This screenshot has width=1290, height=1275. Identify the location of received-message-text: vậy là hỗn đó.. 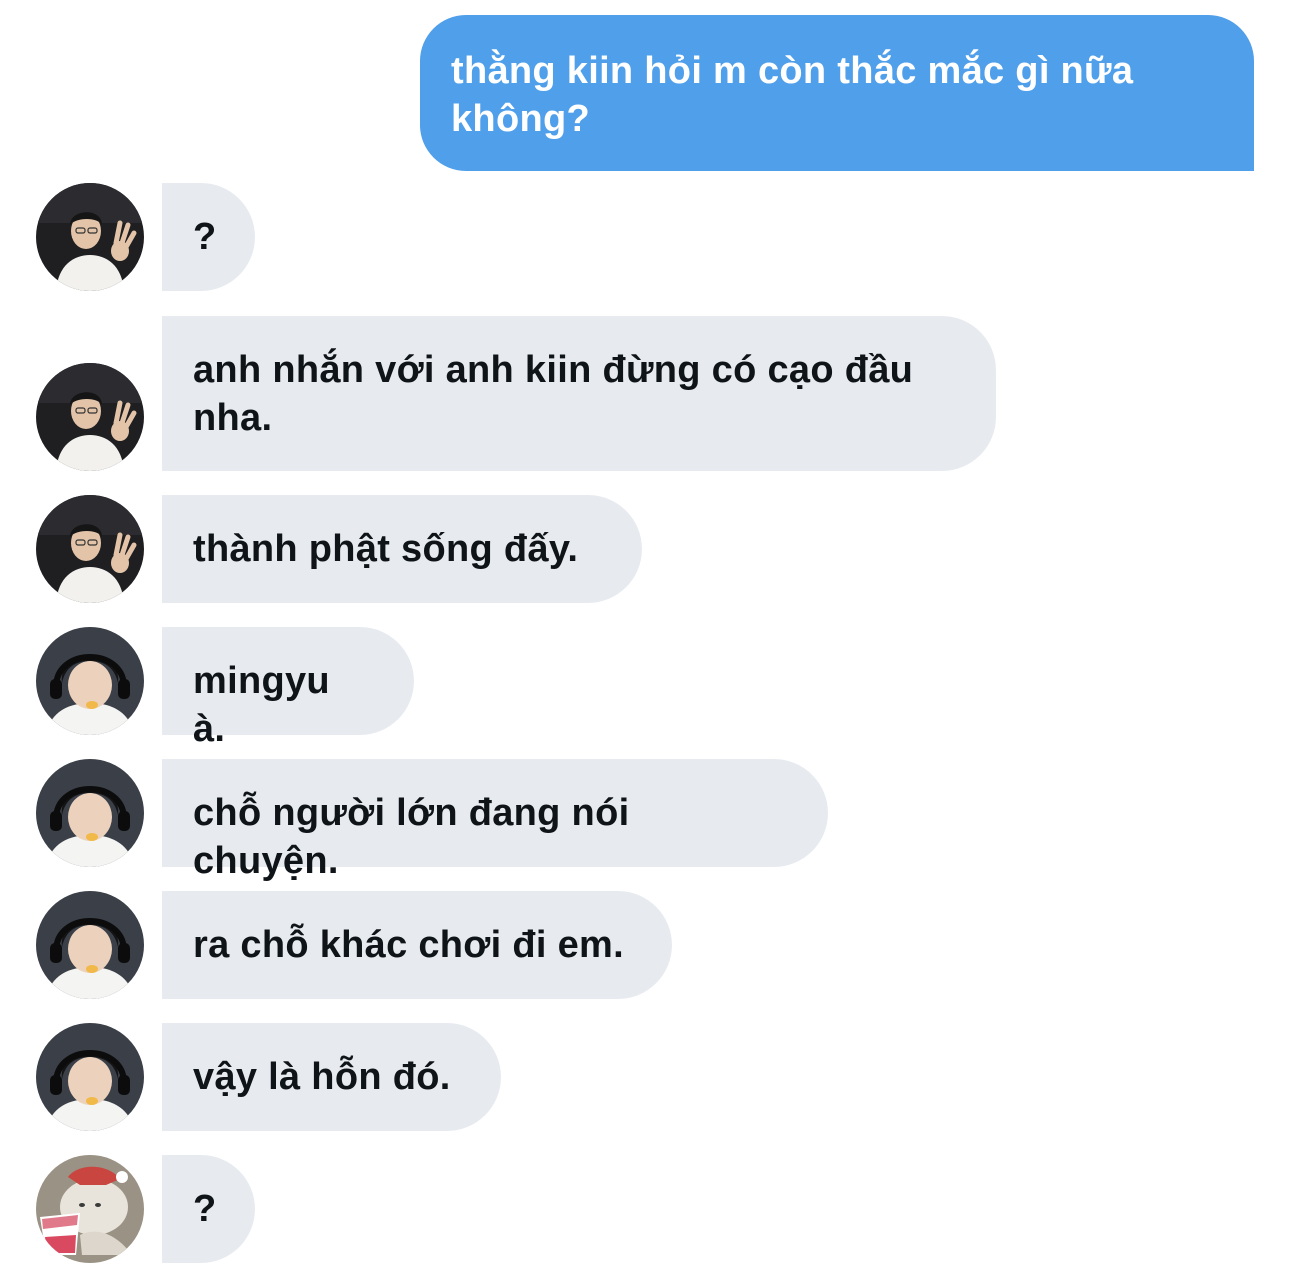
(322, 1077).